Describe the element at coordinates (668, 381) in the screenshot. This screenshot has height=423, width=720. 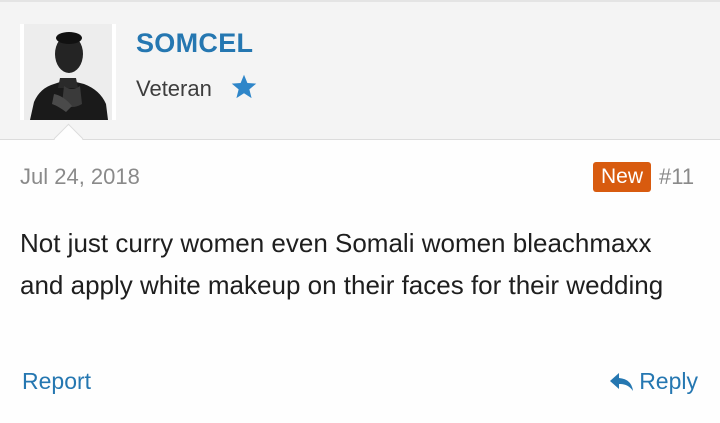
I see `reply-label: Reply` at that location.